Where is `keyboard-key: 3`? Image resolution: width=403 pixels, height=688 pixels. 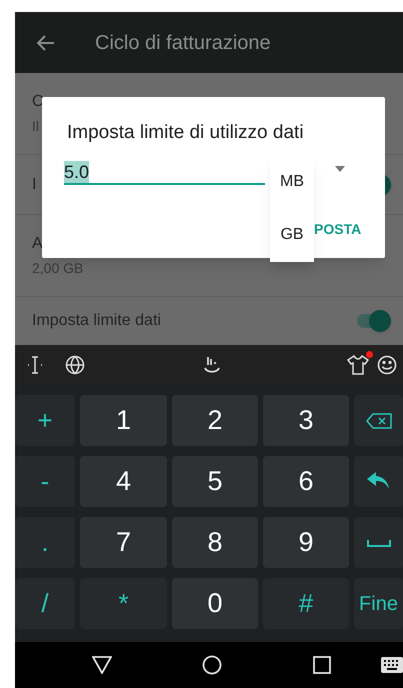
keyboard-key: 3 is located at coordinates (306, 420).